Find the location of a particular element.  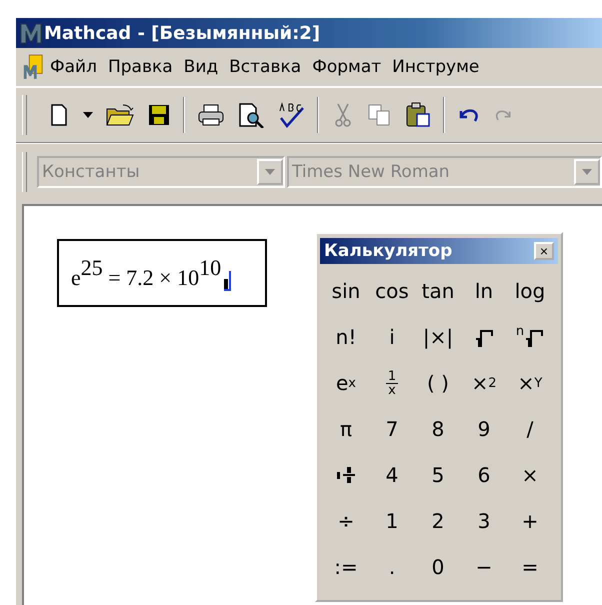

calculator-key: |×| is located at coordinates (438, 337).